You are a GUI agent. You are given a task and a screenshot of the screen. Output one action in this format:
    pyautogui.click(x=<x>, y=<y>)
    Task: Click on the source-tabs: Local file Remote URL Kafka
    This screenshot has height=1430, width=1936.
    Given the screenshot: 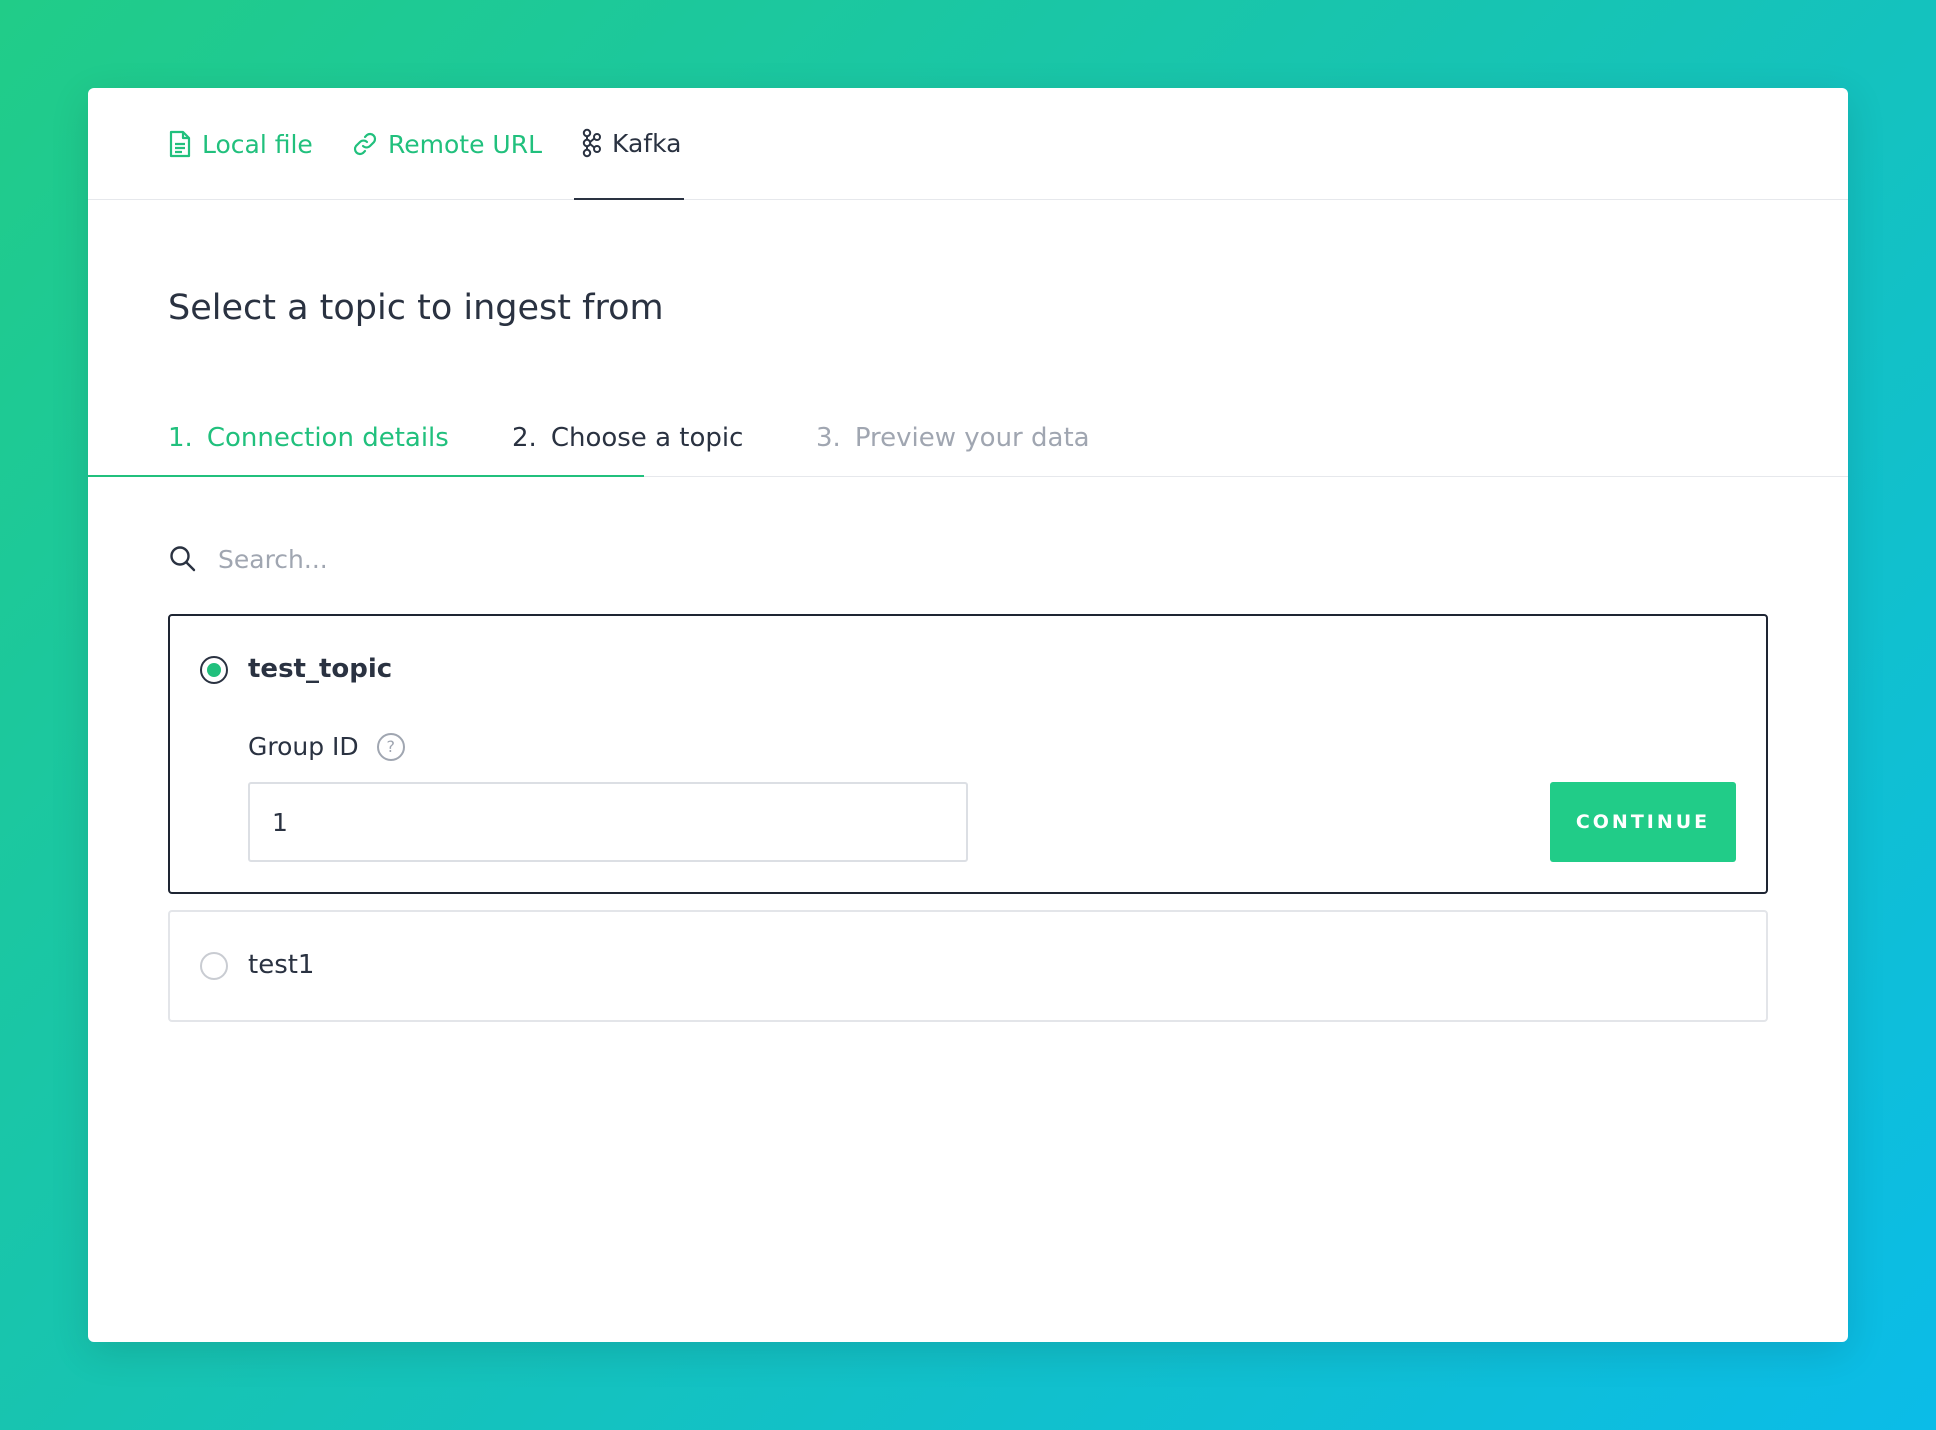 What is the action you would take?
    pyautogui.click(x=968, y=144)
    